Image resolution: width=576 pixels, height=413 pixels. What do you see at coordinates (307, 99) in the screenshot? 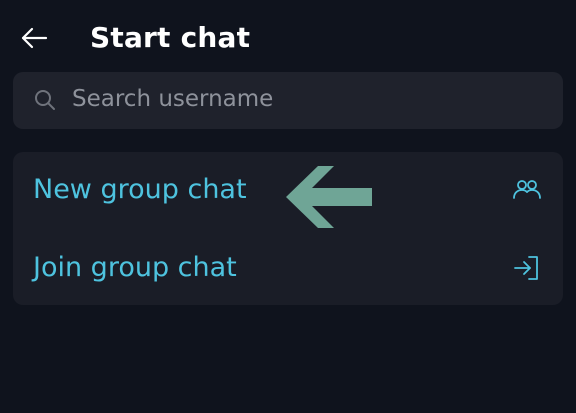
I see `search-input` at bounding box center [307, 99].